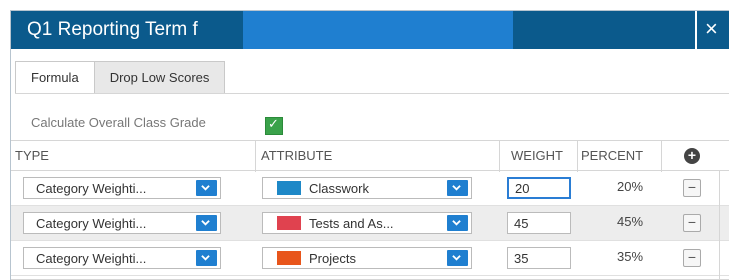 This screenshot has width=729, height=280. Describe the element at coordinates (630, 186) in the screenshot. I see `percent-value: 20%` at that location.